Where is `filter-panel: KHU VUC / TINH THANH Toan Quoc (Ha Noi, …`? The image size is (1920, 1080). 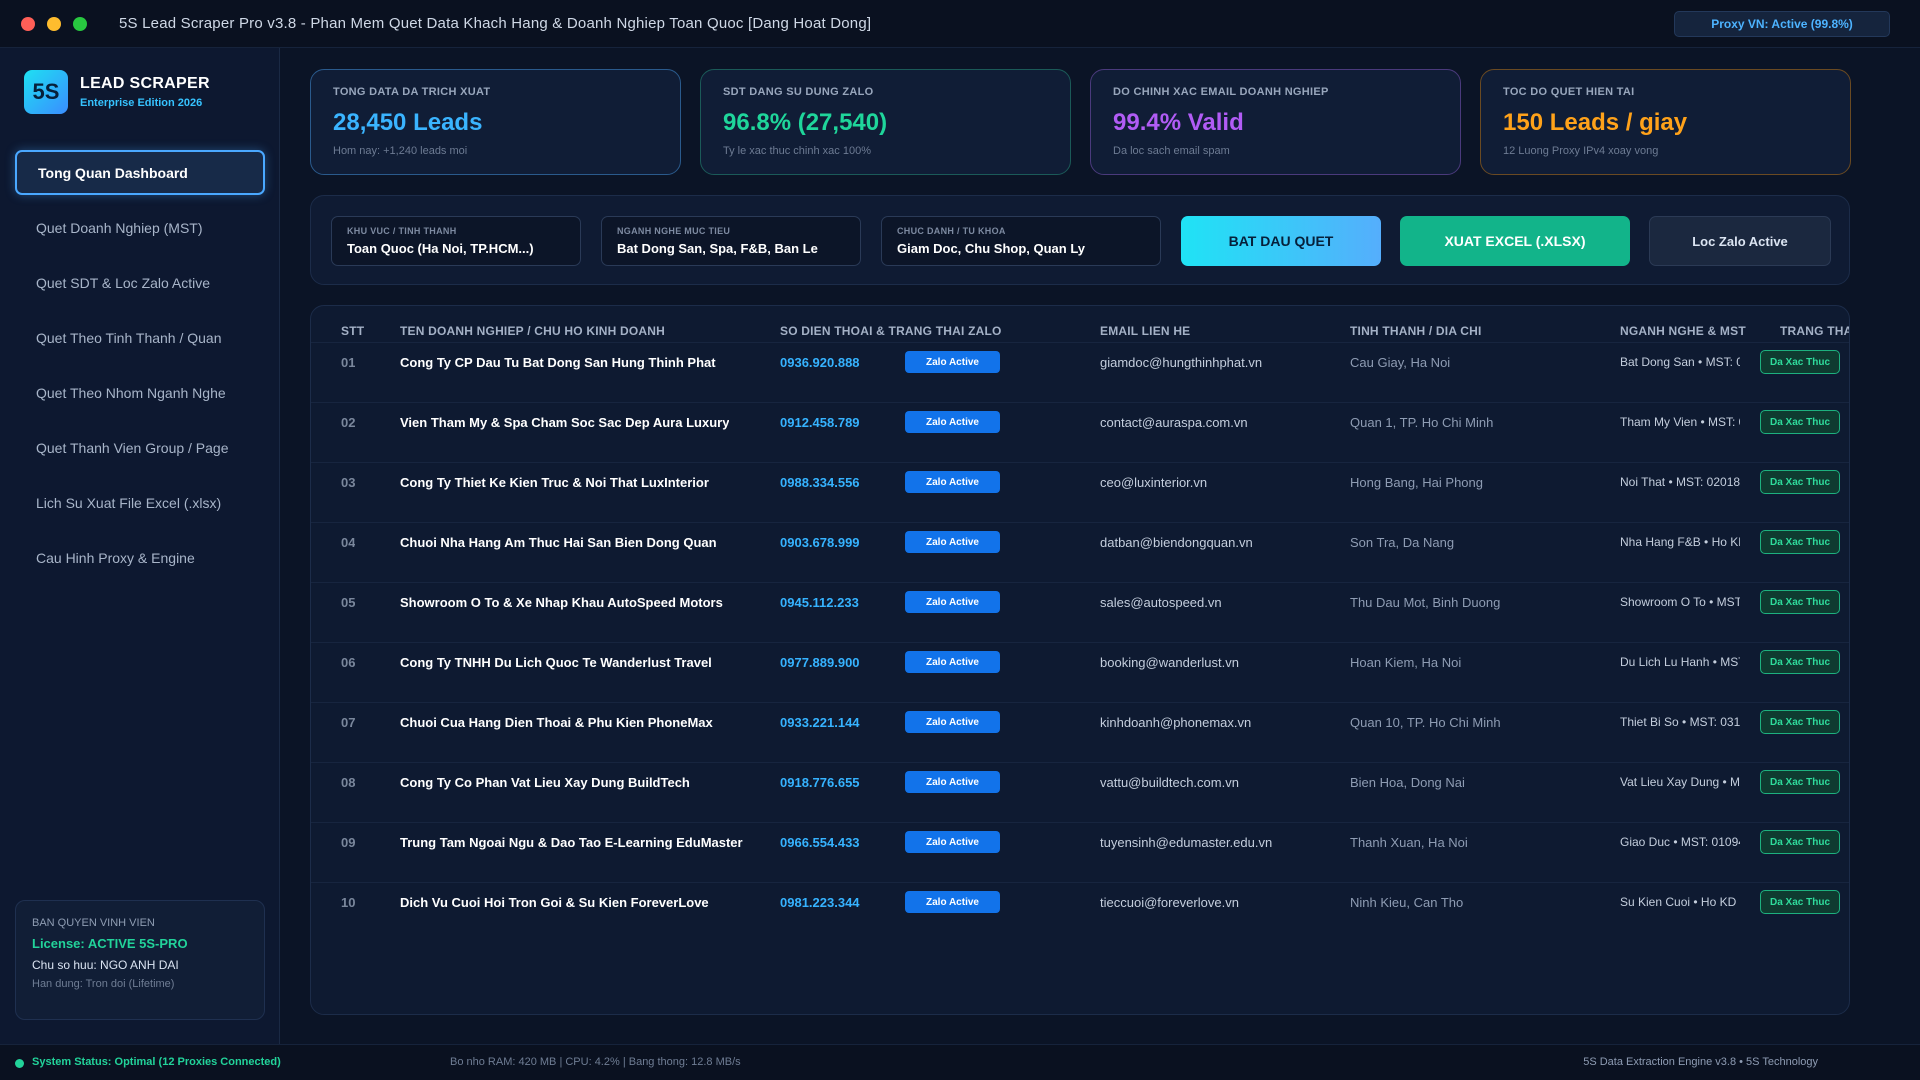
filter-panel: KHU VUC / TINH THANH Toan Quoc (Ha Noi, … is located at coordinates (1080, 240).